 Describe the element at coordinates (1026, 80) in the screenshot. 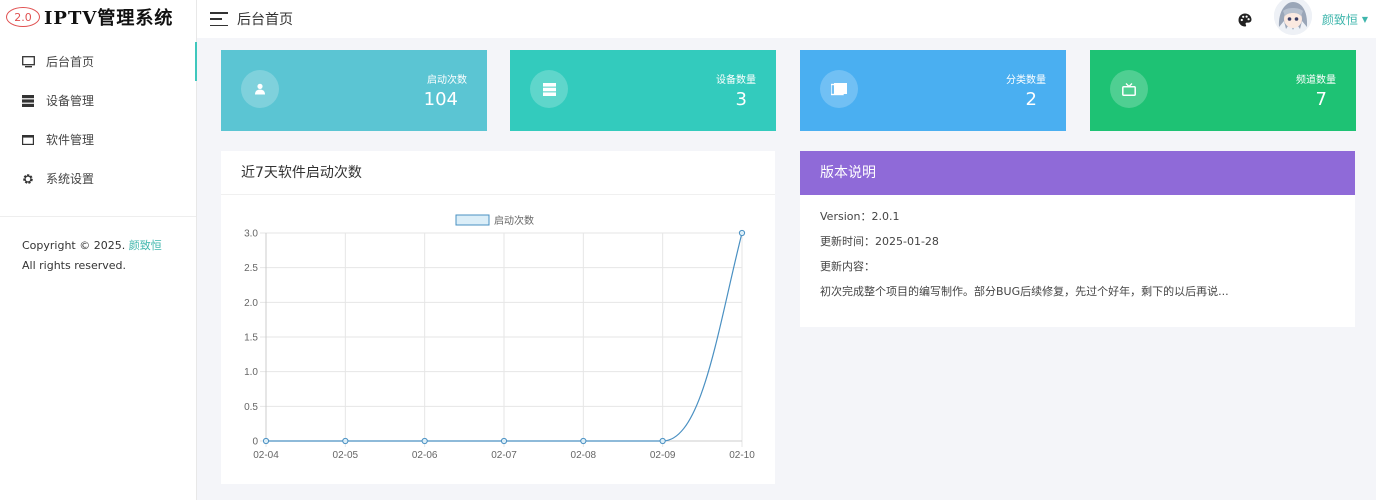

I see `stat-label: 分类数量` at that location.